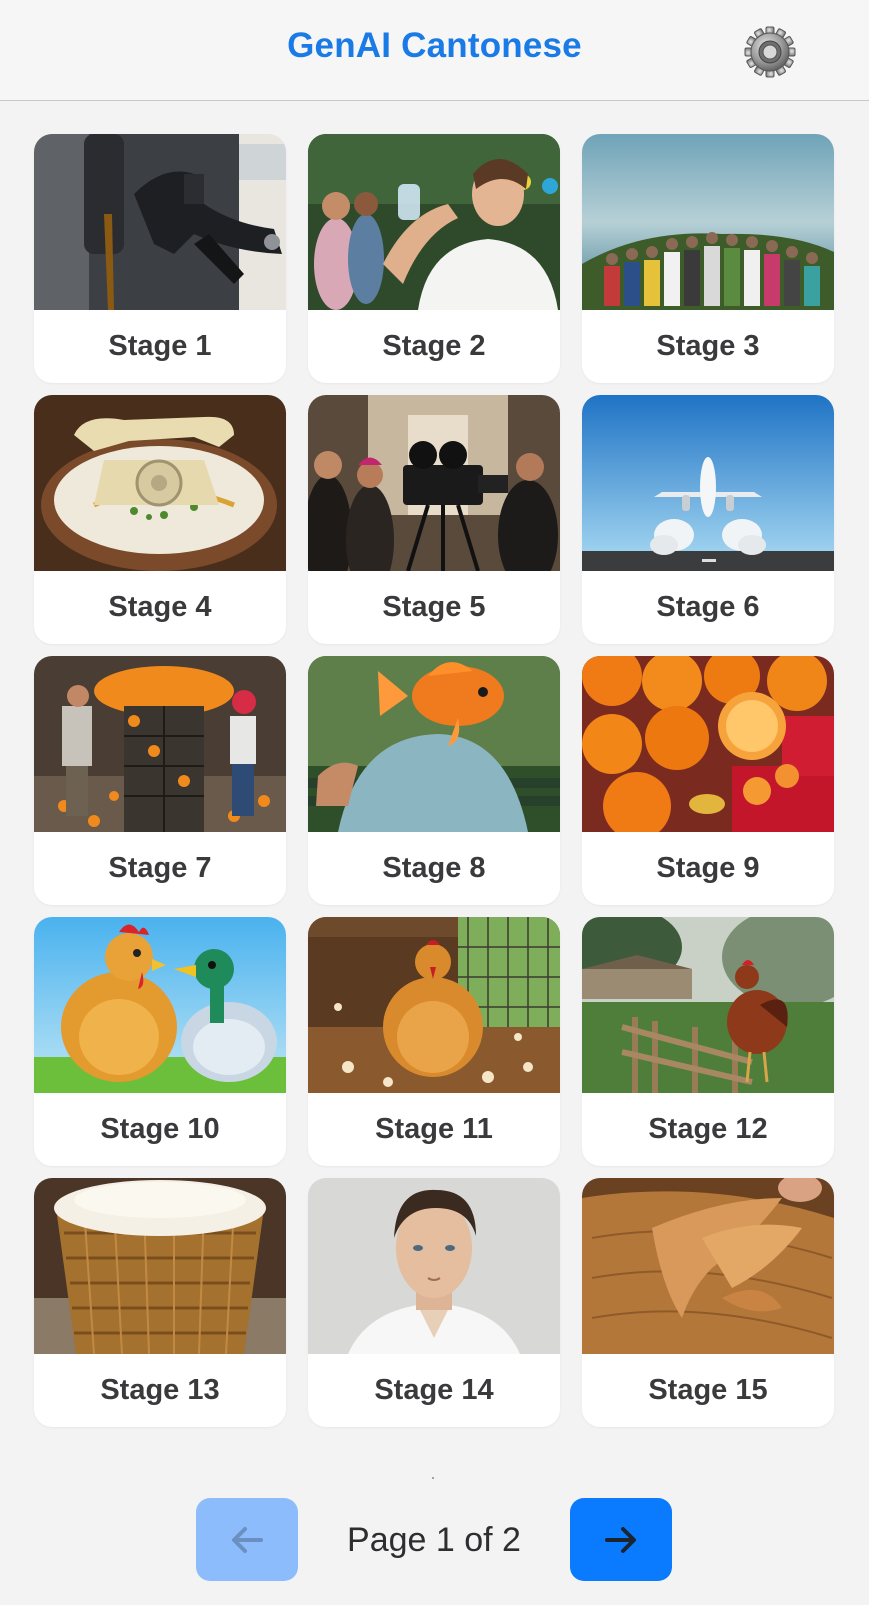 The height and width of the screenshot is (1605, 869). What do you see at coordinates (434, 607) in the screenshot?
I see `stage-label: Stage 5` at bounding box center [434, 607].